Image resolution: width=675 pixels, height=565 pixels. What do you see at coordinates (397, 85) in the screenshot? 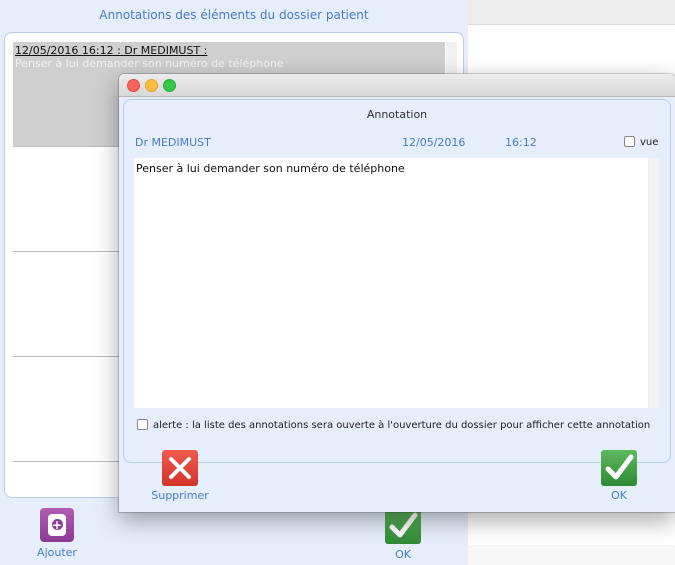
I see `dialog-titlebar` at bounding box center [397, 85].